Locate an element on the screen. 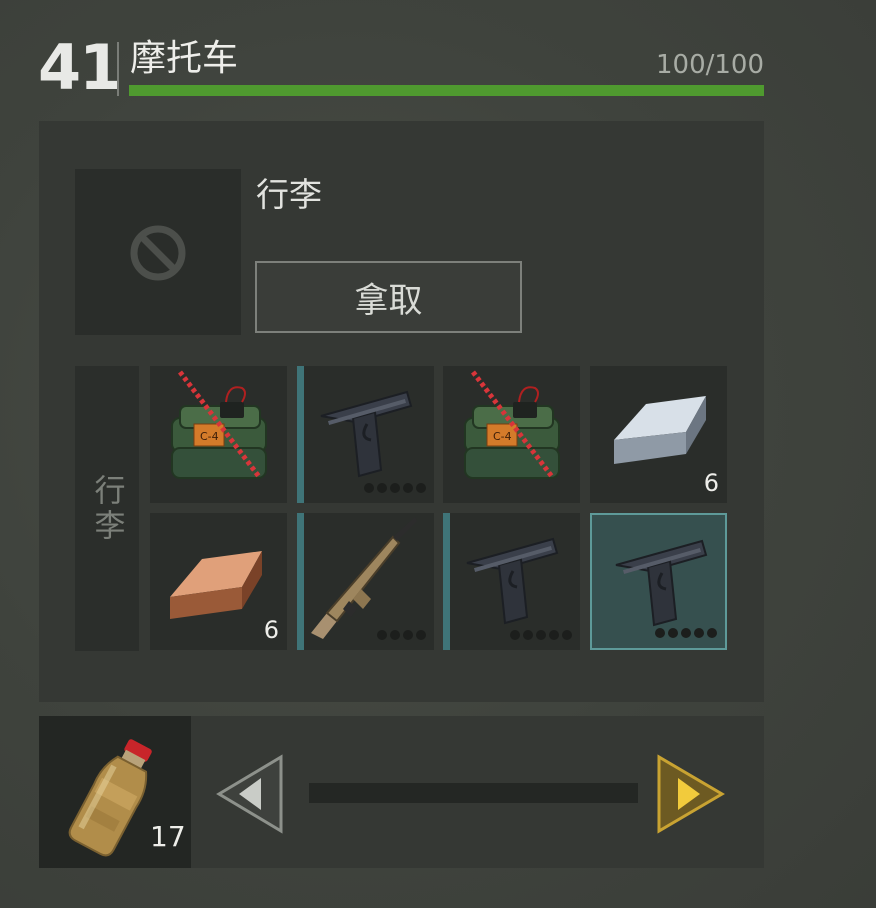 The width and height of the screenshot is (876, 908). inventory-slot-assault-rifle is located at coordinates (365, 581).